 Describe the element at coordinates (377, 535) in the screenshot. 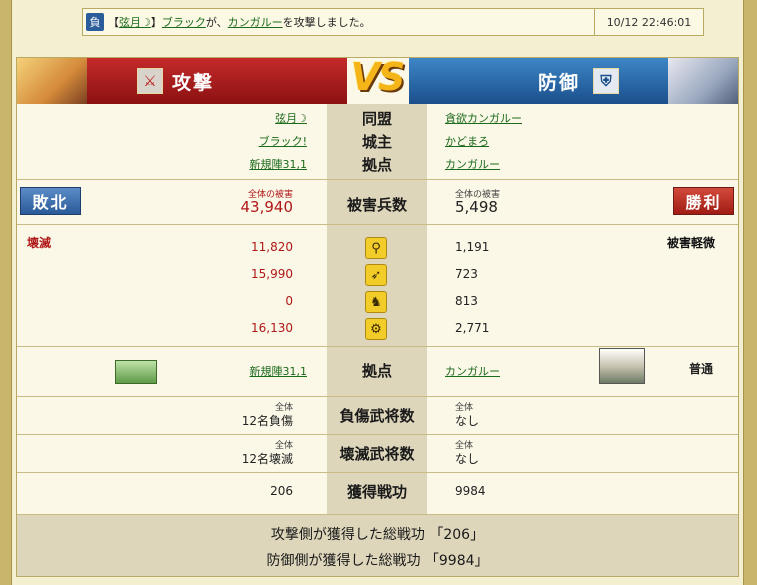

I see `attacker-merit-summary: 攻撃側が獲得した総戦功 「206」` at that location.